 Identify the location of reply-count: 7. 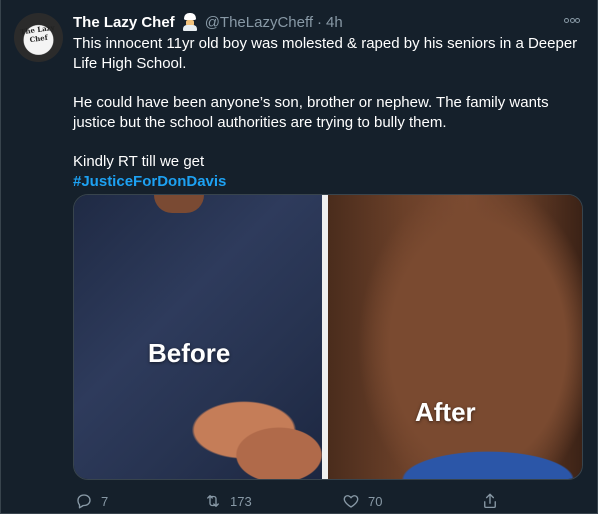
(105, 501).